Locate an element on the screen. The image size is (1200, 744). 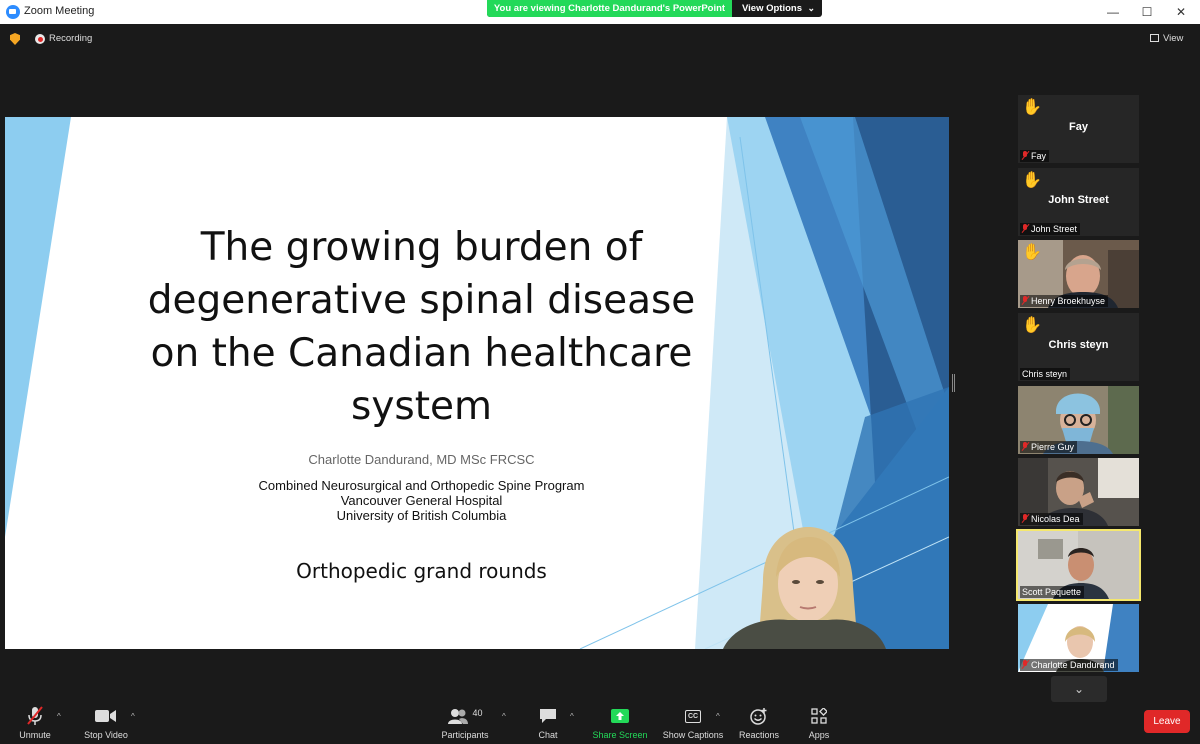
apps-label: Apps is located at coordinates (819, 735).